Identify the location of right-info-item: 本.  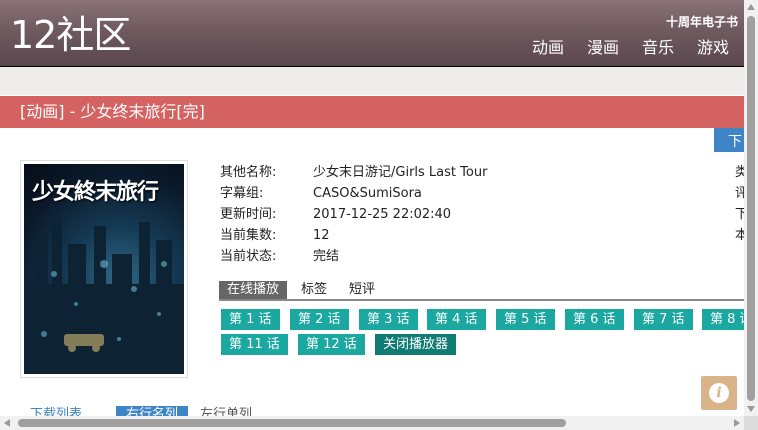
(739, 235).